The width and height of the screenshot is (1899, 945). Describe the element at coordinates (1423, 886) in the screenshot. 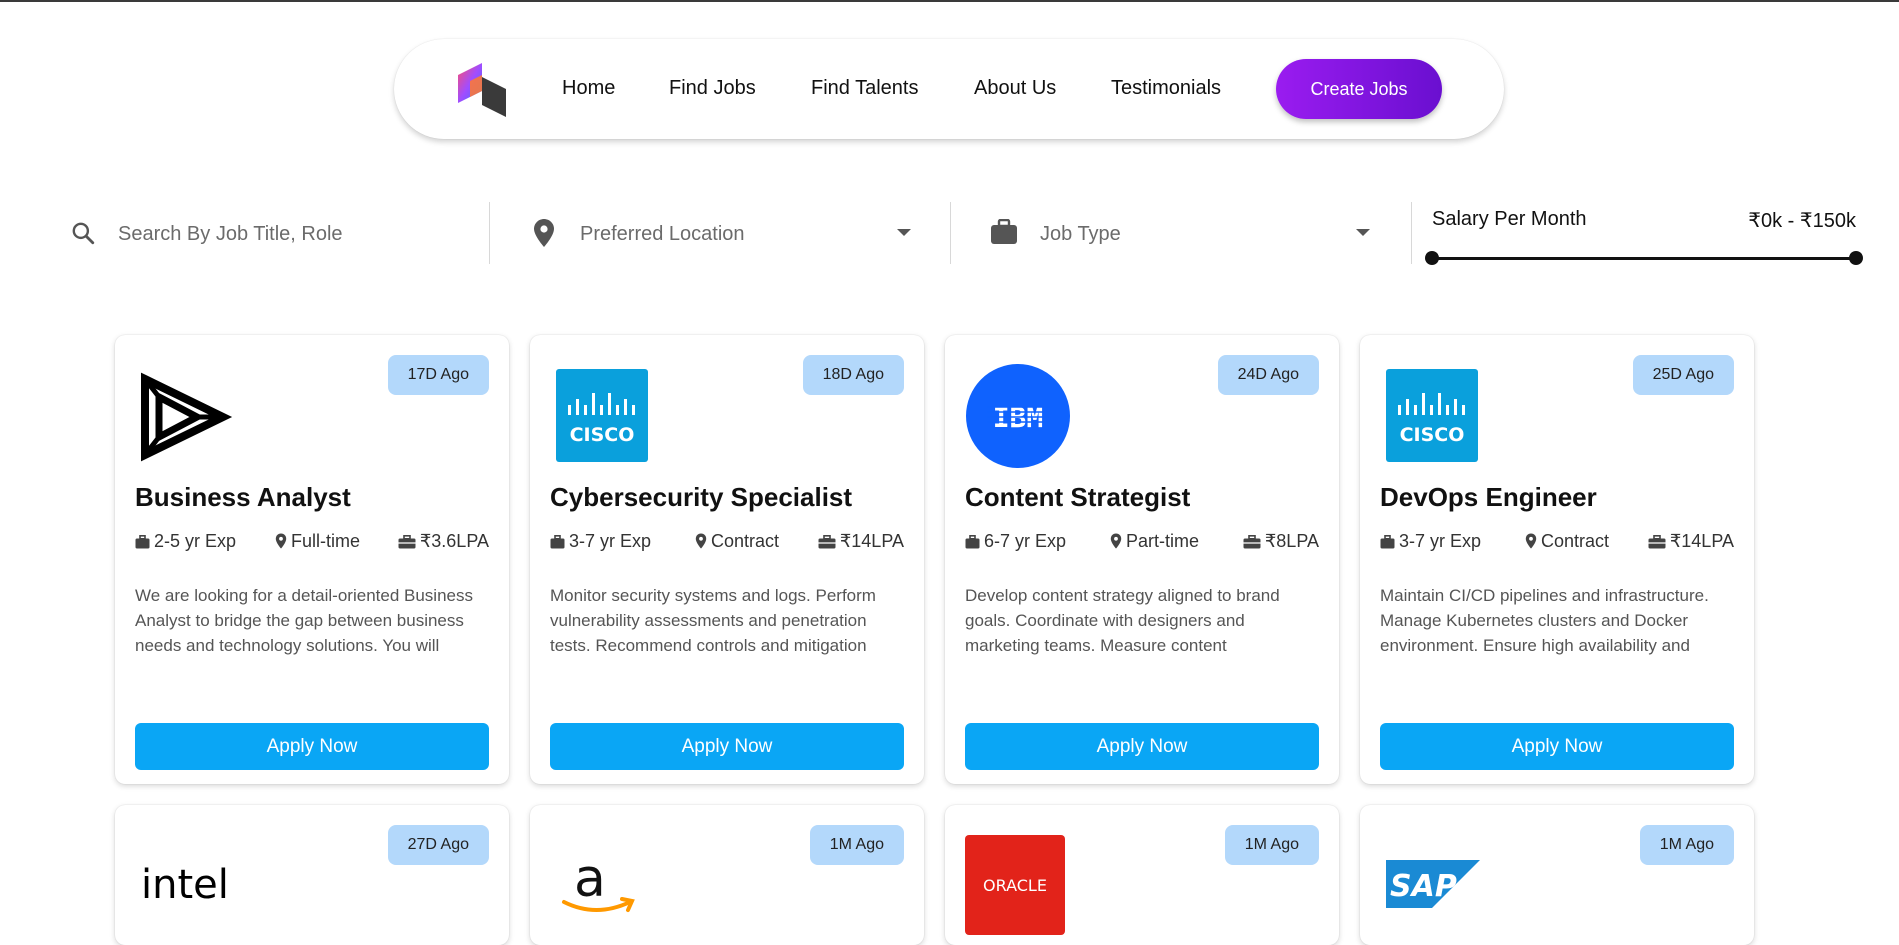

I see `svg-text: SAP` at that location.